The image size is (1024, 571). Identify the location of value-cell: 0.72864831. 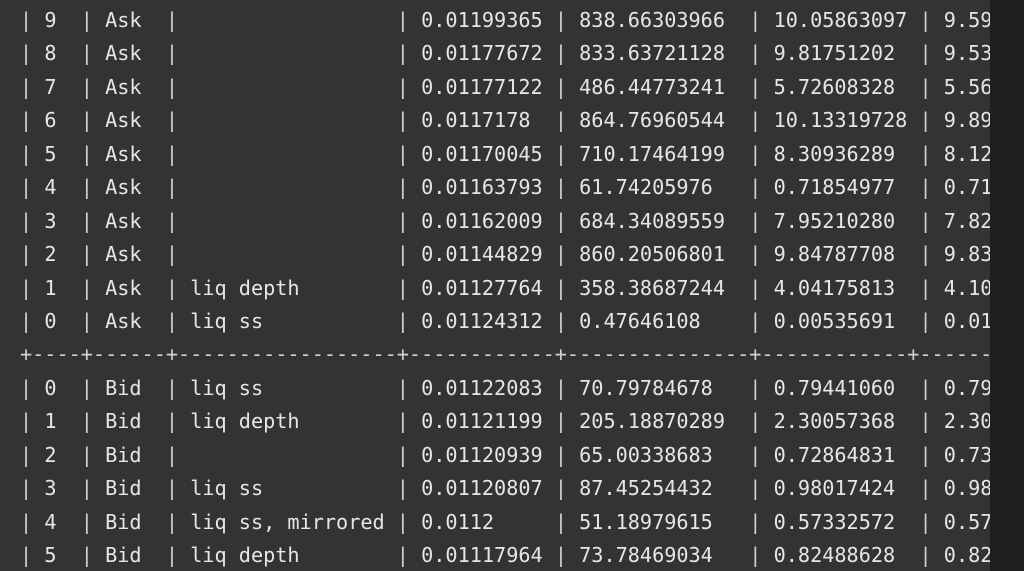
(840, 454).